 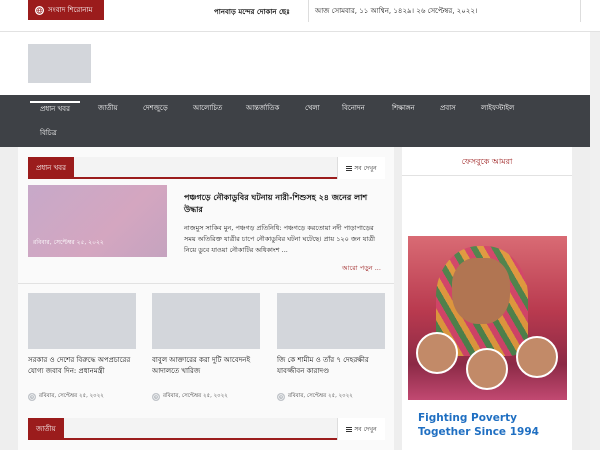 I want to click on section-title: জাতীয়, so click(x=46, y=429).